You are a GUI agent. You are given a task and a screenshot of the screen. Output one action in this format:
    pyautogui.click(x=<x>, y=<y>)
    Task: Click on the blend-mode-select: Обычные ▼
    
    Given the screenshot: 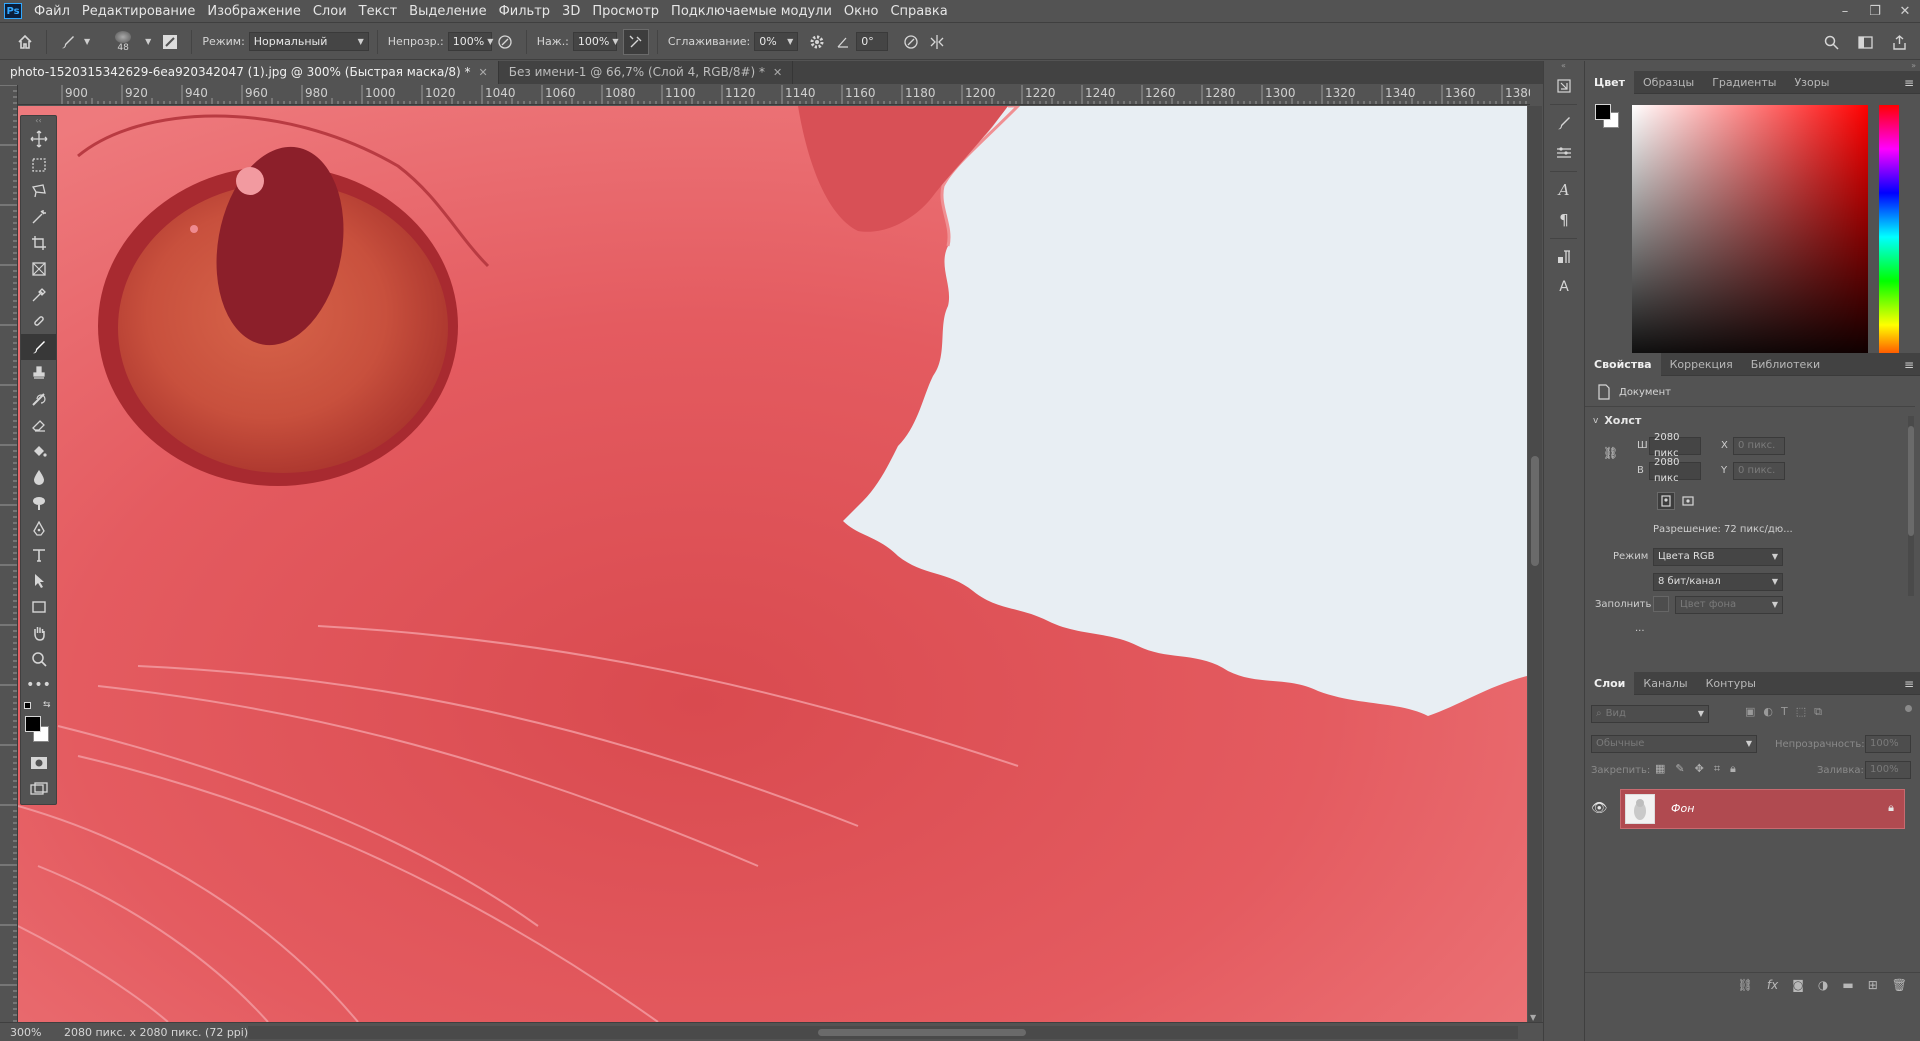 What is the action you would take?
    pyautogui.click(x=1674, y=744)
    